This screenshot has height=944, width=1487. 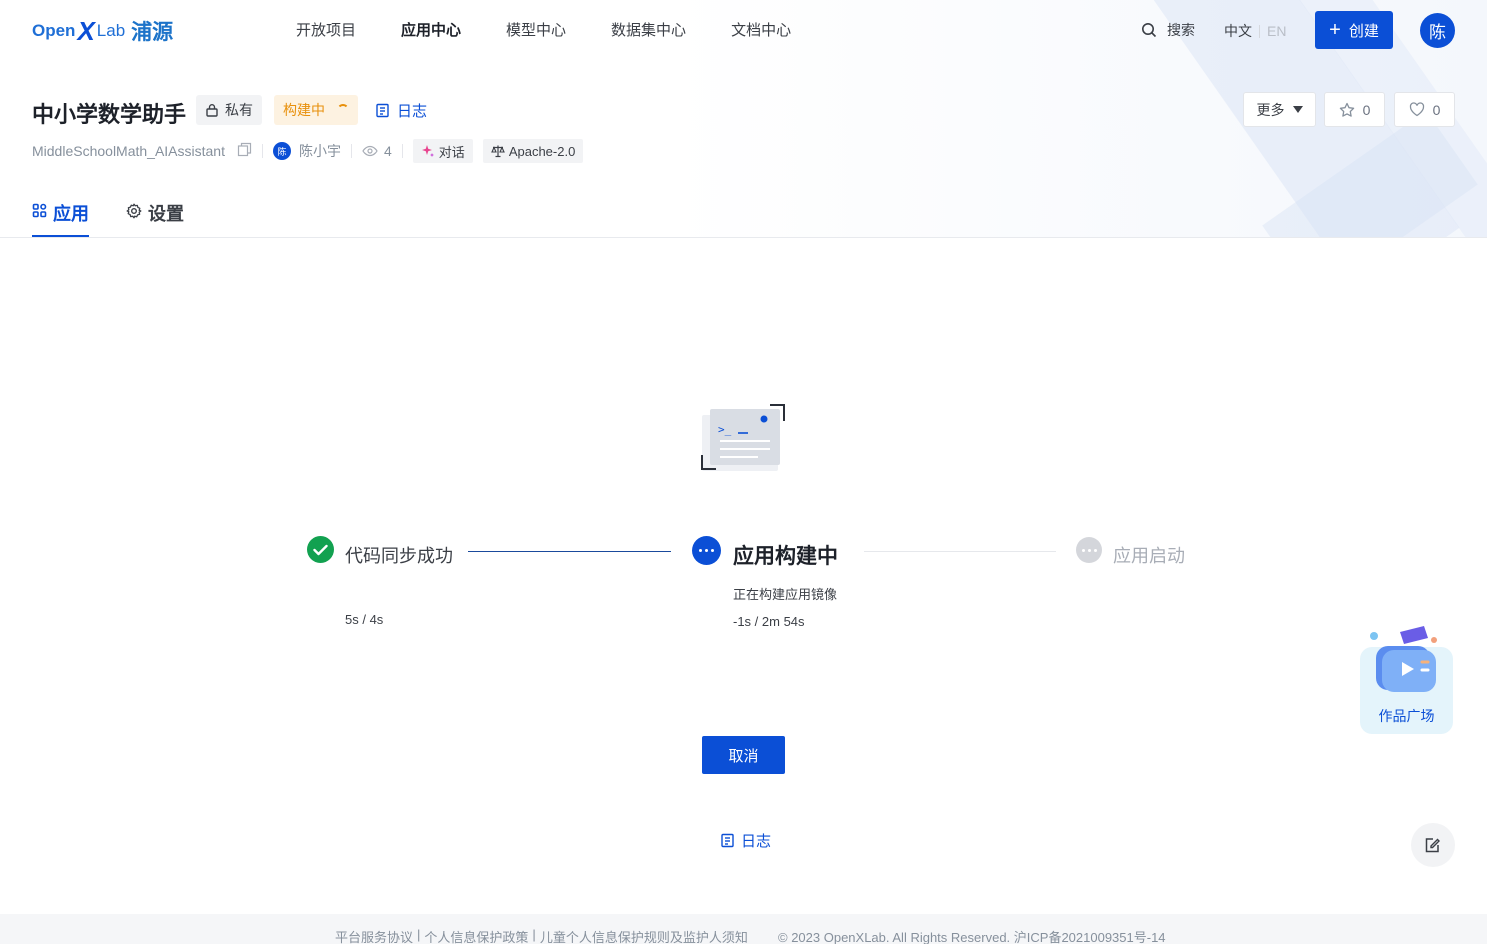 I want to click on license-chip: Apache-2.0, so click(x=533, y=151).